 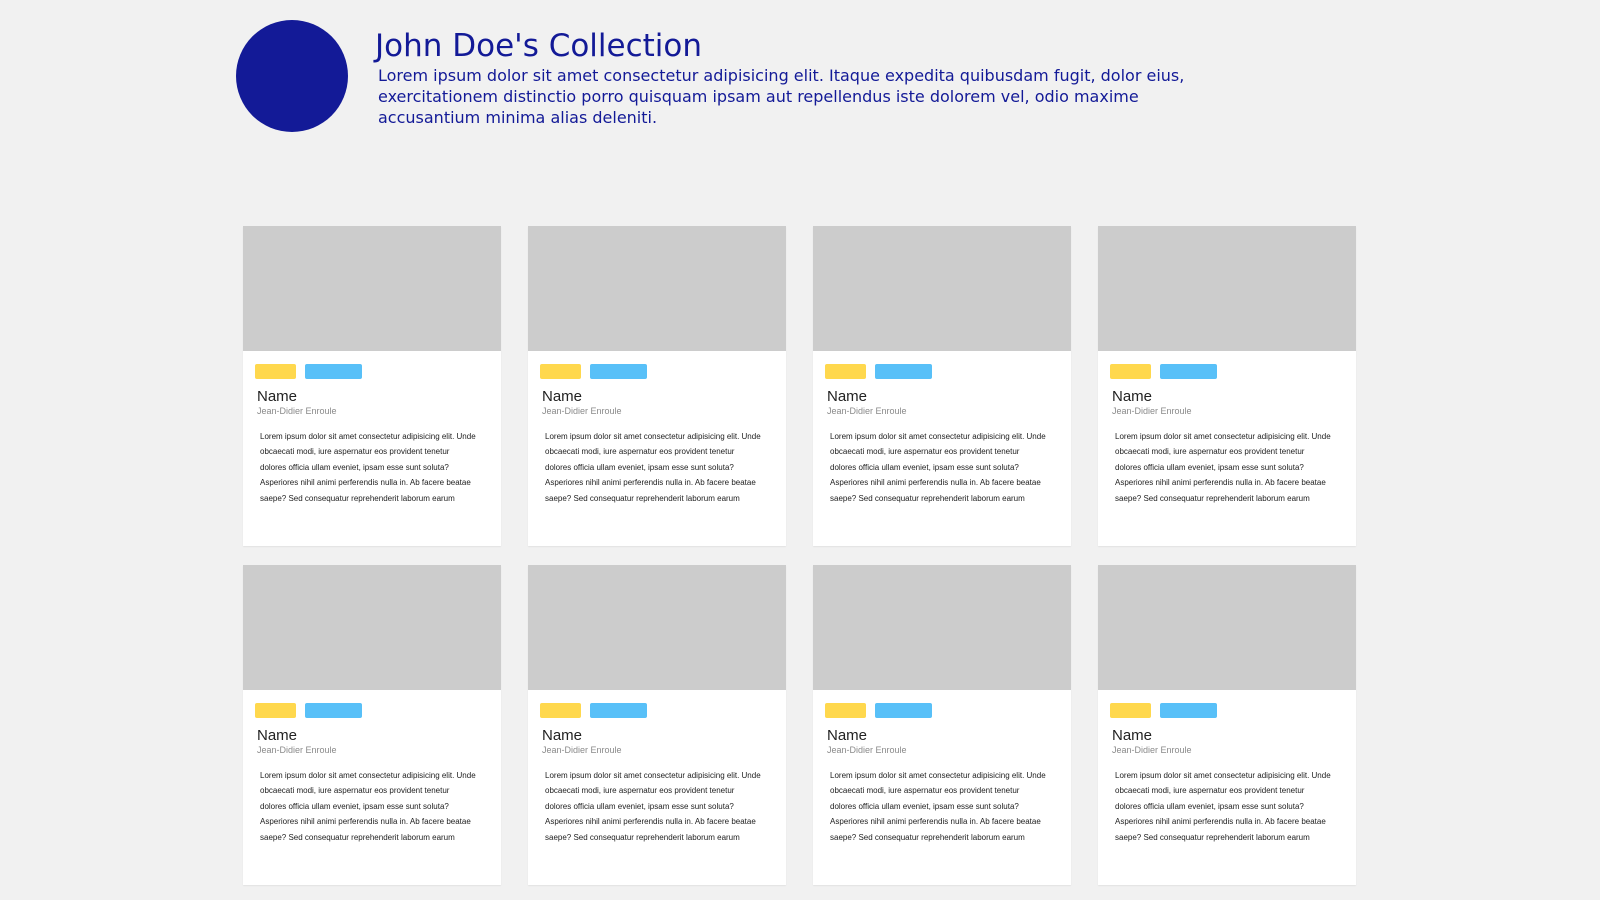 I want to click on page-title: John Doe's Collection, so click(x=539, y=46).